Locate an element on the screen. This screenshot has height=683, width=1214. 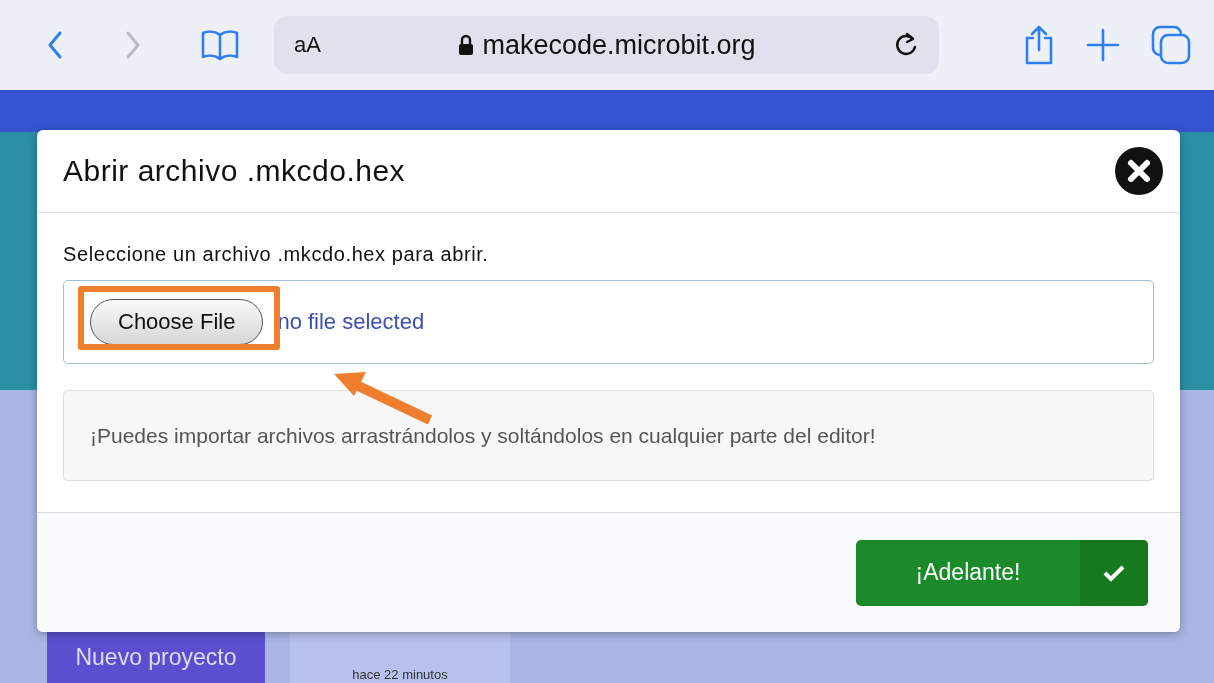
address-bar: aA makecode.microbit.org is located at coordinates (606, 45).